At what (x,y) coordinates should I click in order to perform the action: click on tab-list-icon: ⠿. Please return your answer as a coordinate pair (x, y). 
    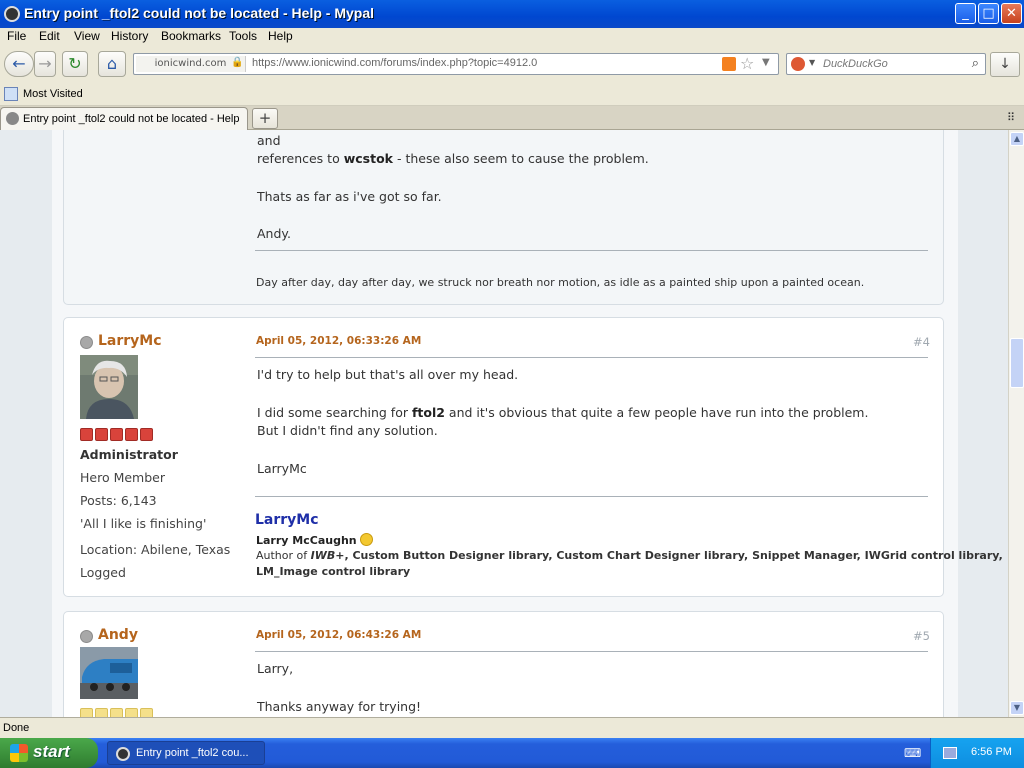
    Looking at the image, I should click on (1011, 117).